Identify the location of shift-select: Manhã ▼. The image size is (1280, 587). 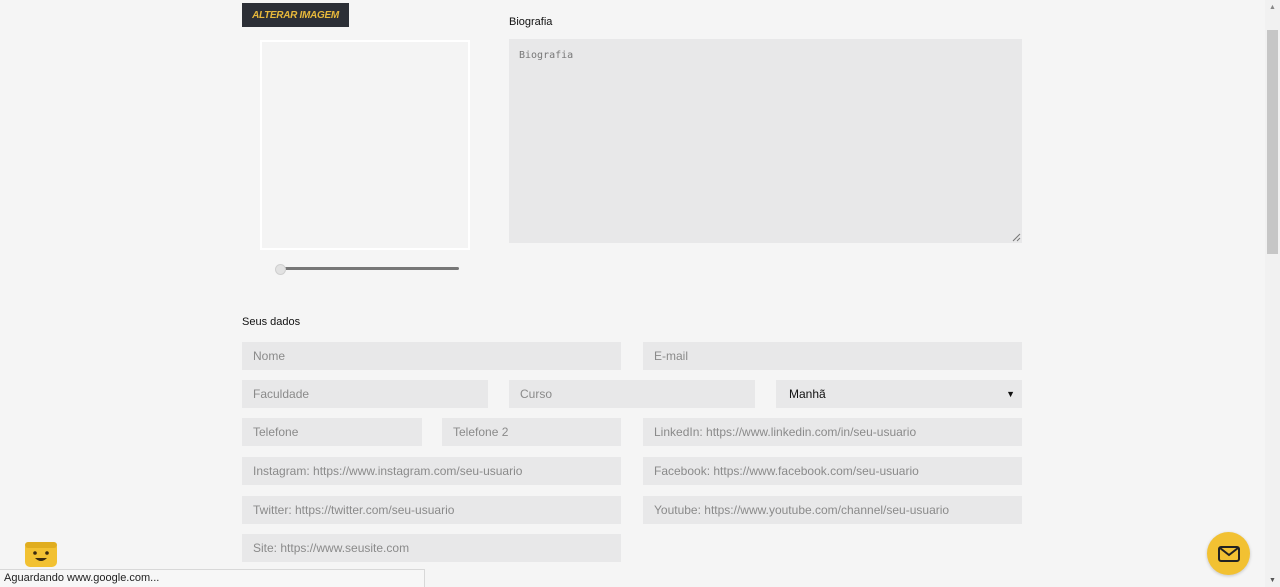
(899, 394).